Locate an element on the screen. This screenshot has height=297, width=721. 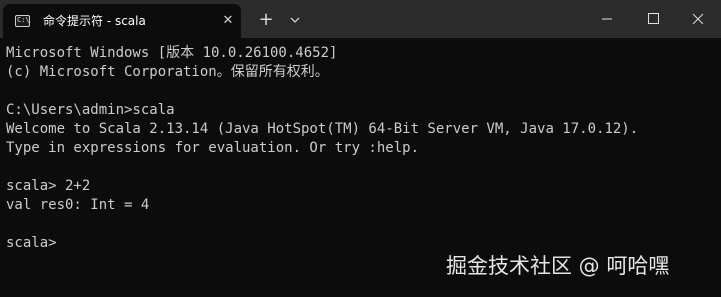
terminal-line: C:\Users\admin>scala is located at coordinates (90, 110).